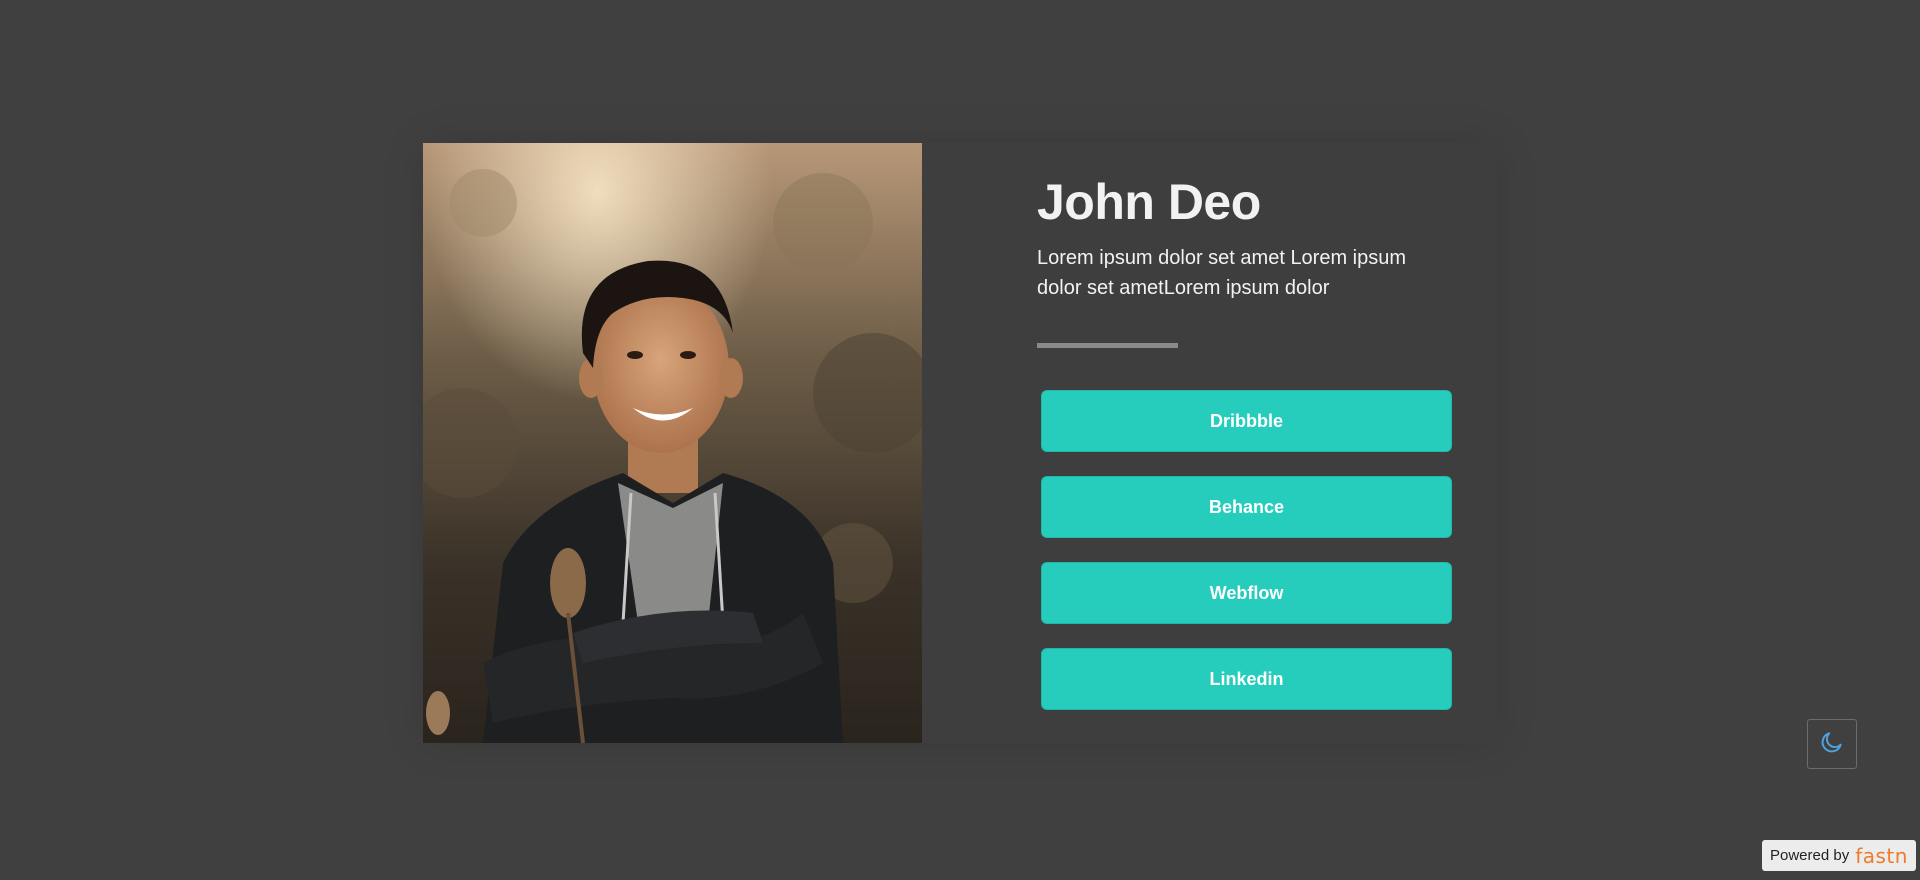 Image resolution: width=1920 pixels, height=880 pixels. I want to click on theme-toggle-button, so click(1832, 744).